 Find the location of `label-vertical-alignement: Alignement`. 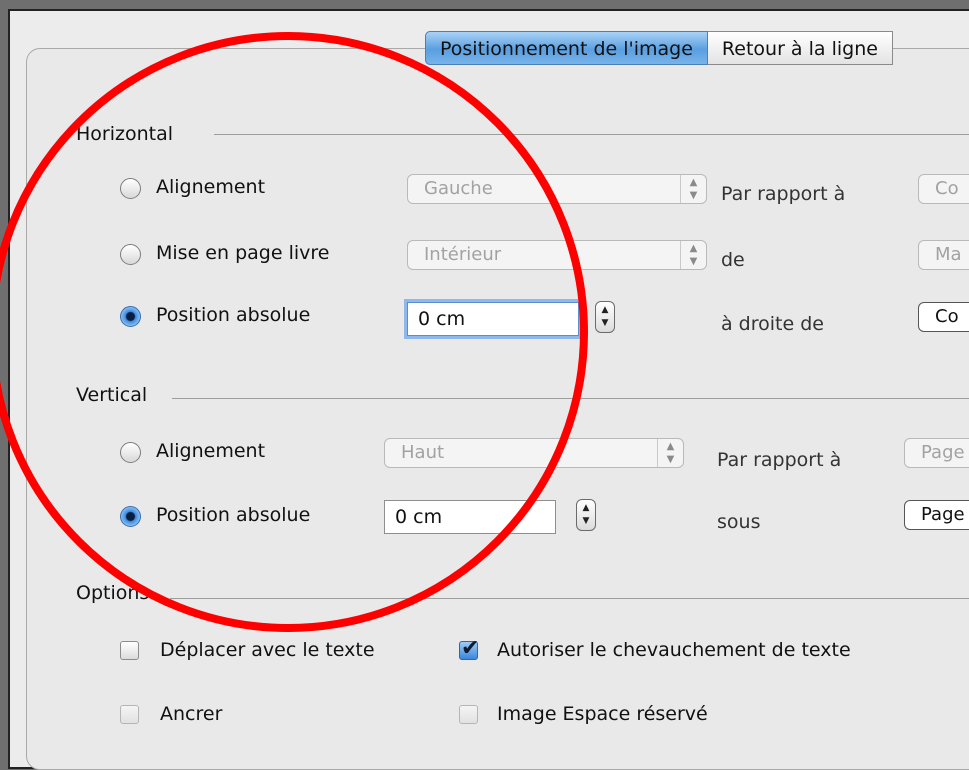

label-vertical-alignement: Alignement is located at coordinates (211, 451).